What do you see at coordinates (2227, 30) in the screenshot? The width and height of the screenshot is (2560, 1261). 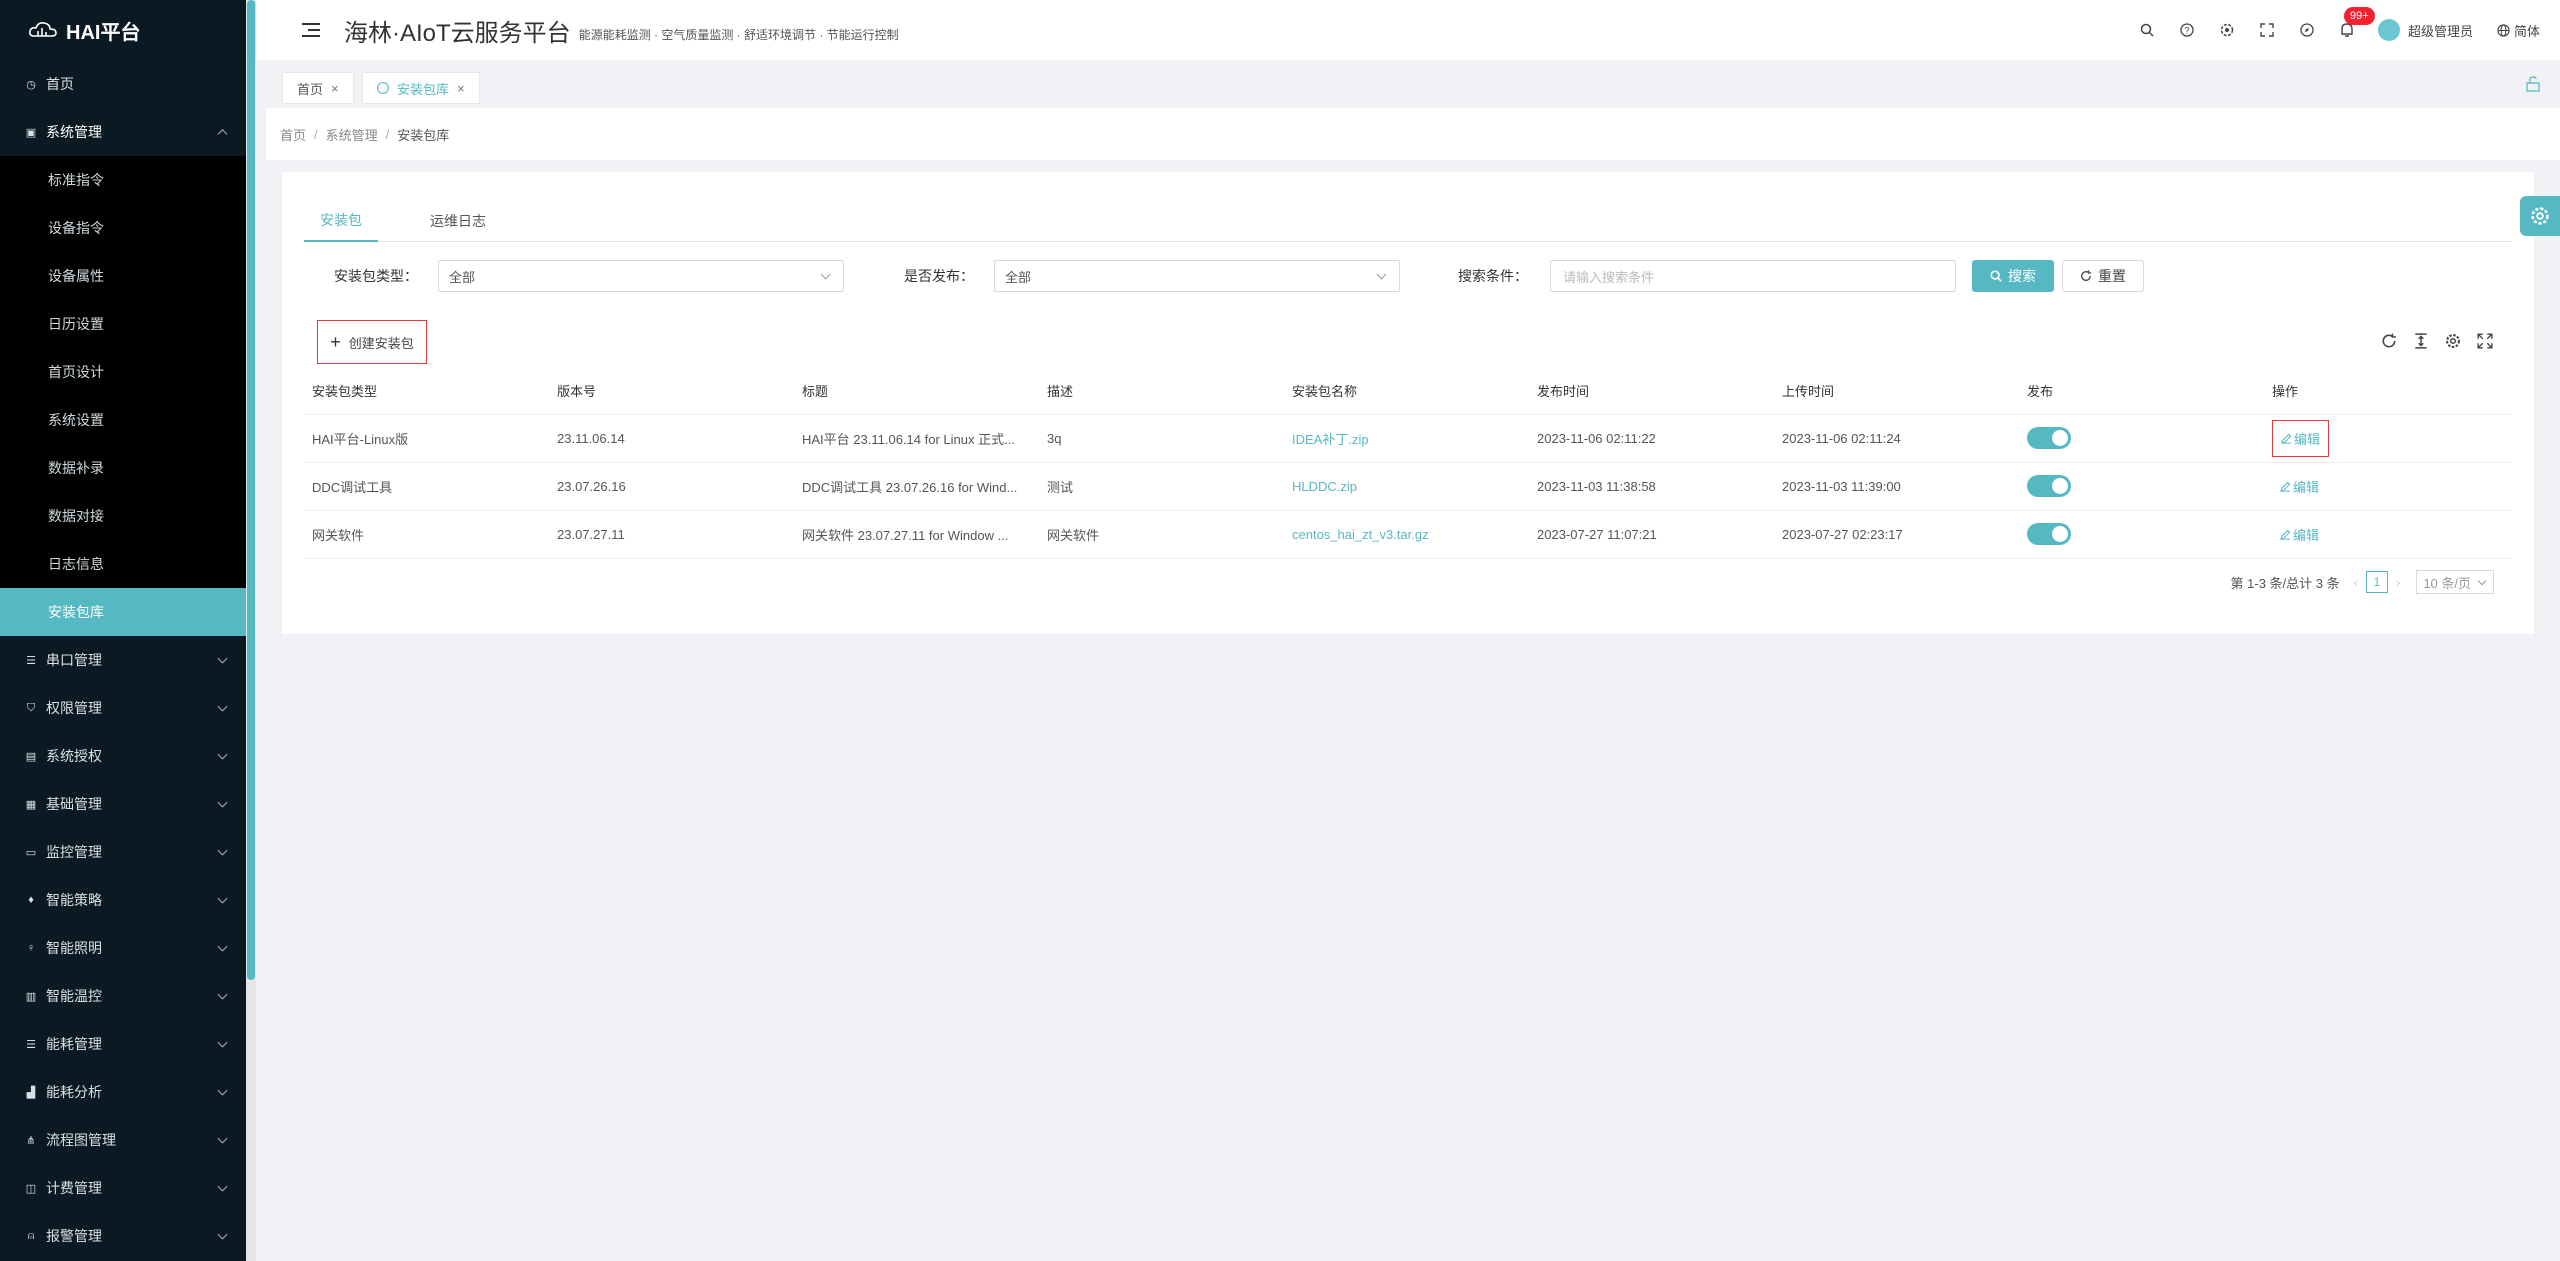 I see `theme-icon` at bounding box center [2227, 30].